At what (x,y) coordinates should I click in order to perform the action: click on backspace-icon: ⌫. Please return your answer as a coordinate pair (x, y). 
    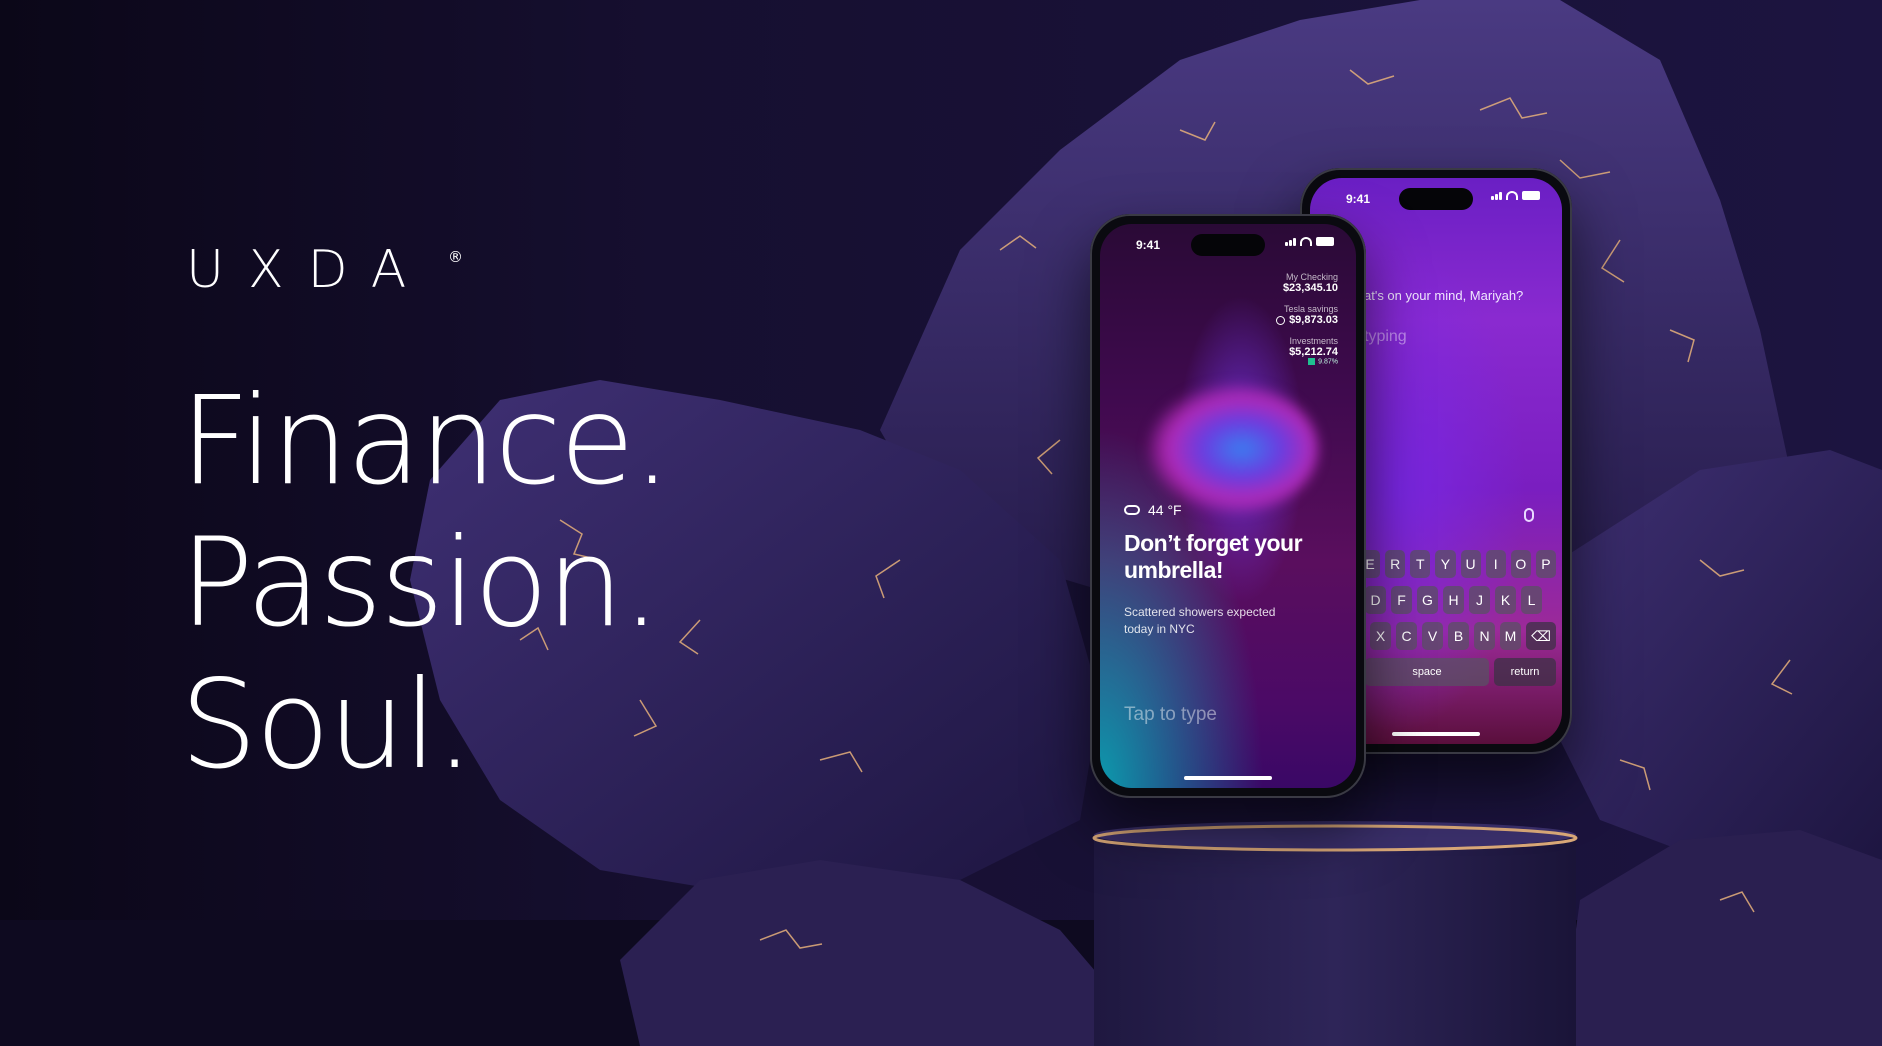
    Looking at the image, I should click on (1541, 636).